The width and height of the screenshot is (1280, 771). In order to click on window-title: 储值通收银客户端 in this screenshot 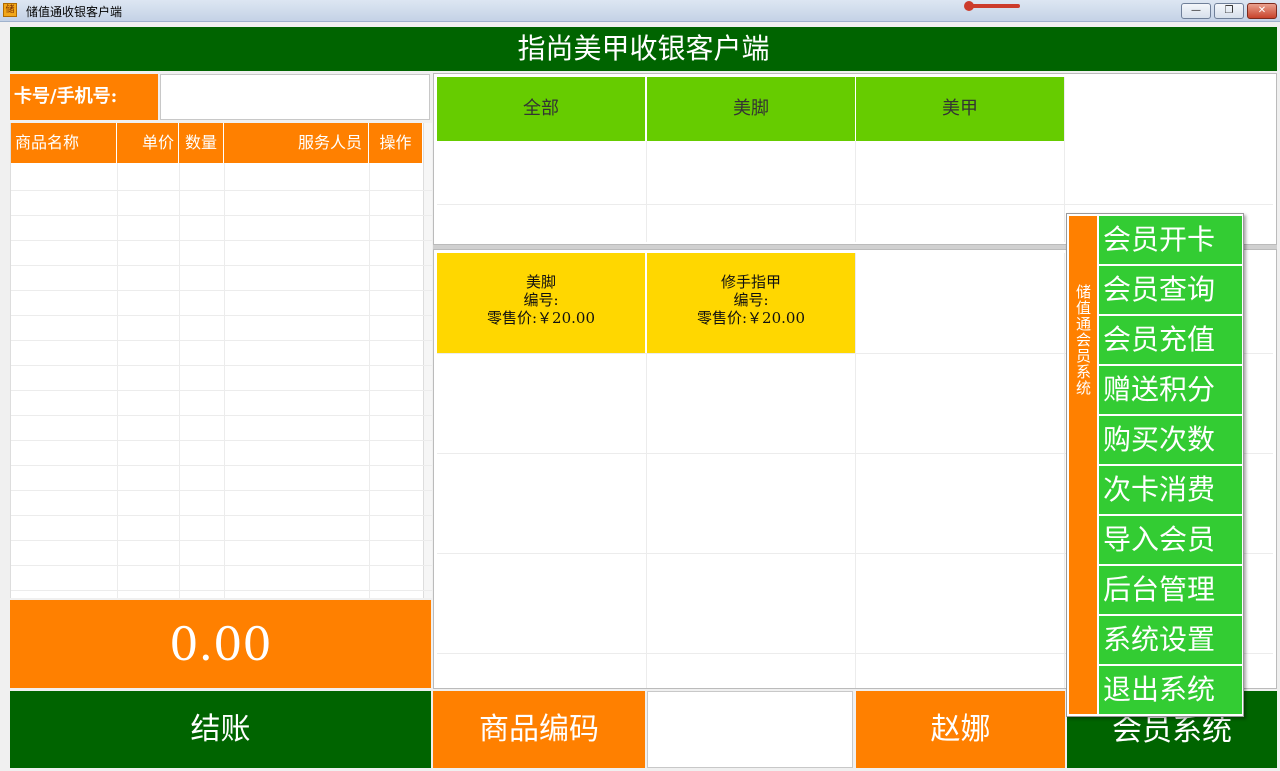, I will do `click(74, 12)`.